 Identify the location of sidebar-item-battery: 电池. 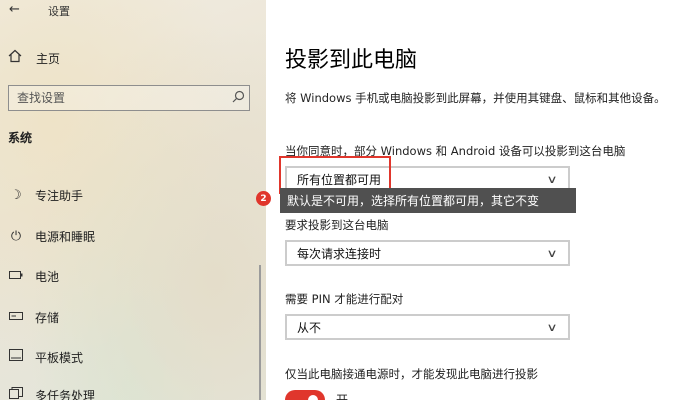
(128, 276).